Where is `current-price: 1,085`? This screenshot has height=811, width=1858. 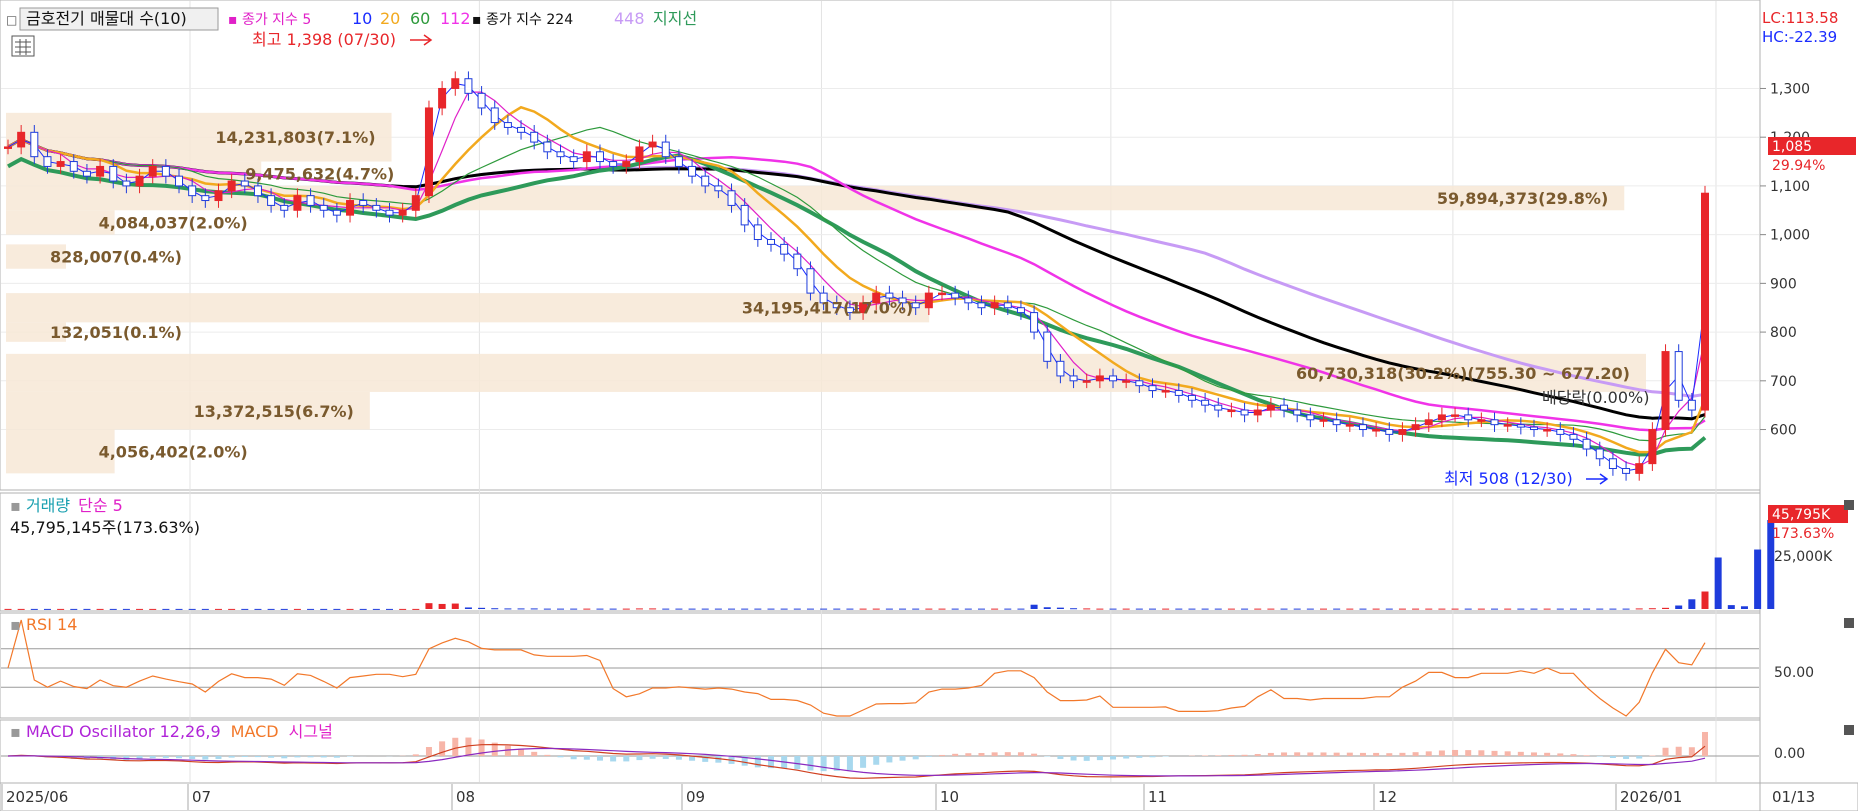
current-price: 1,085 is located at coordinates (1792, 147).